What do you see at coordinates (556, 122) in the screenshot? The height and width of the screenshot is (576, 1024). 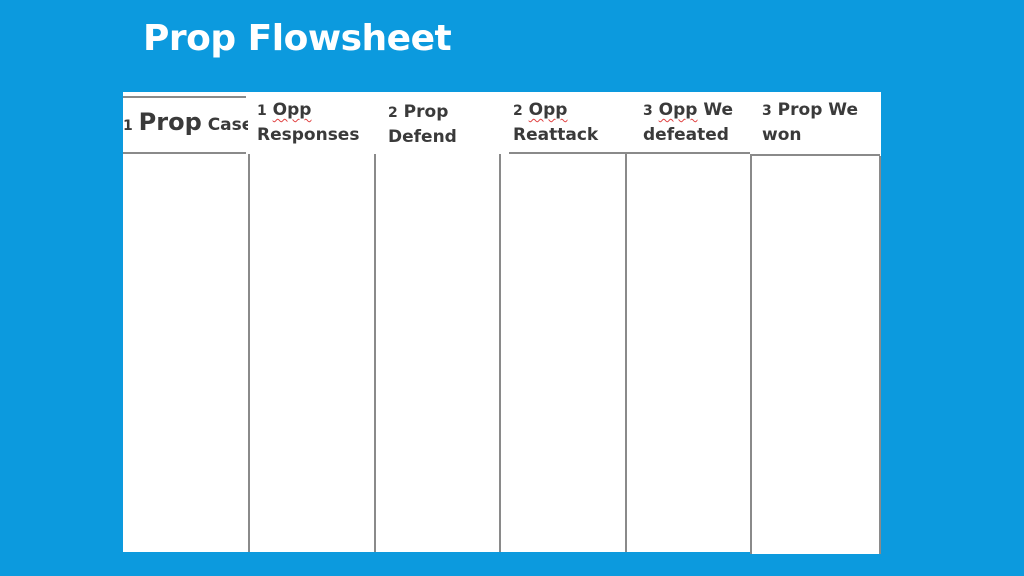 I see `column-header: 2 Opp Reattack` at bounding box center [556, 122].